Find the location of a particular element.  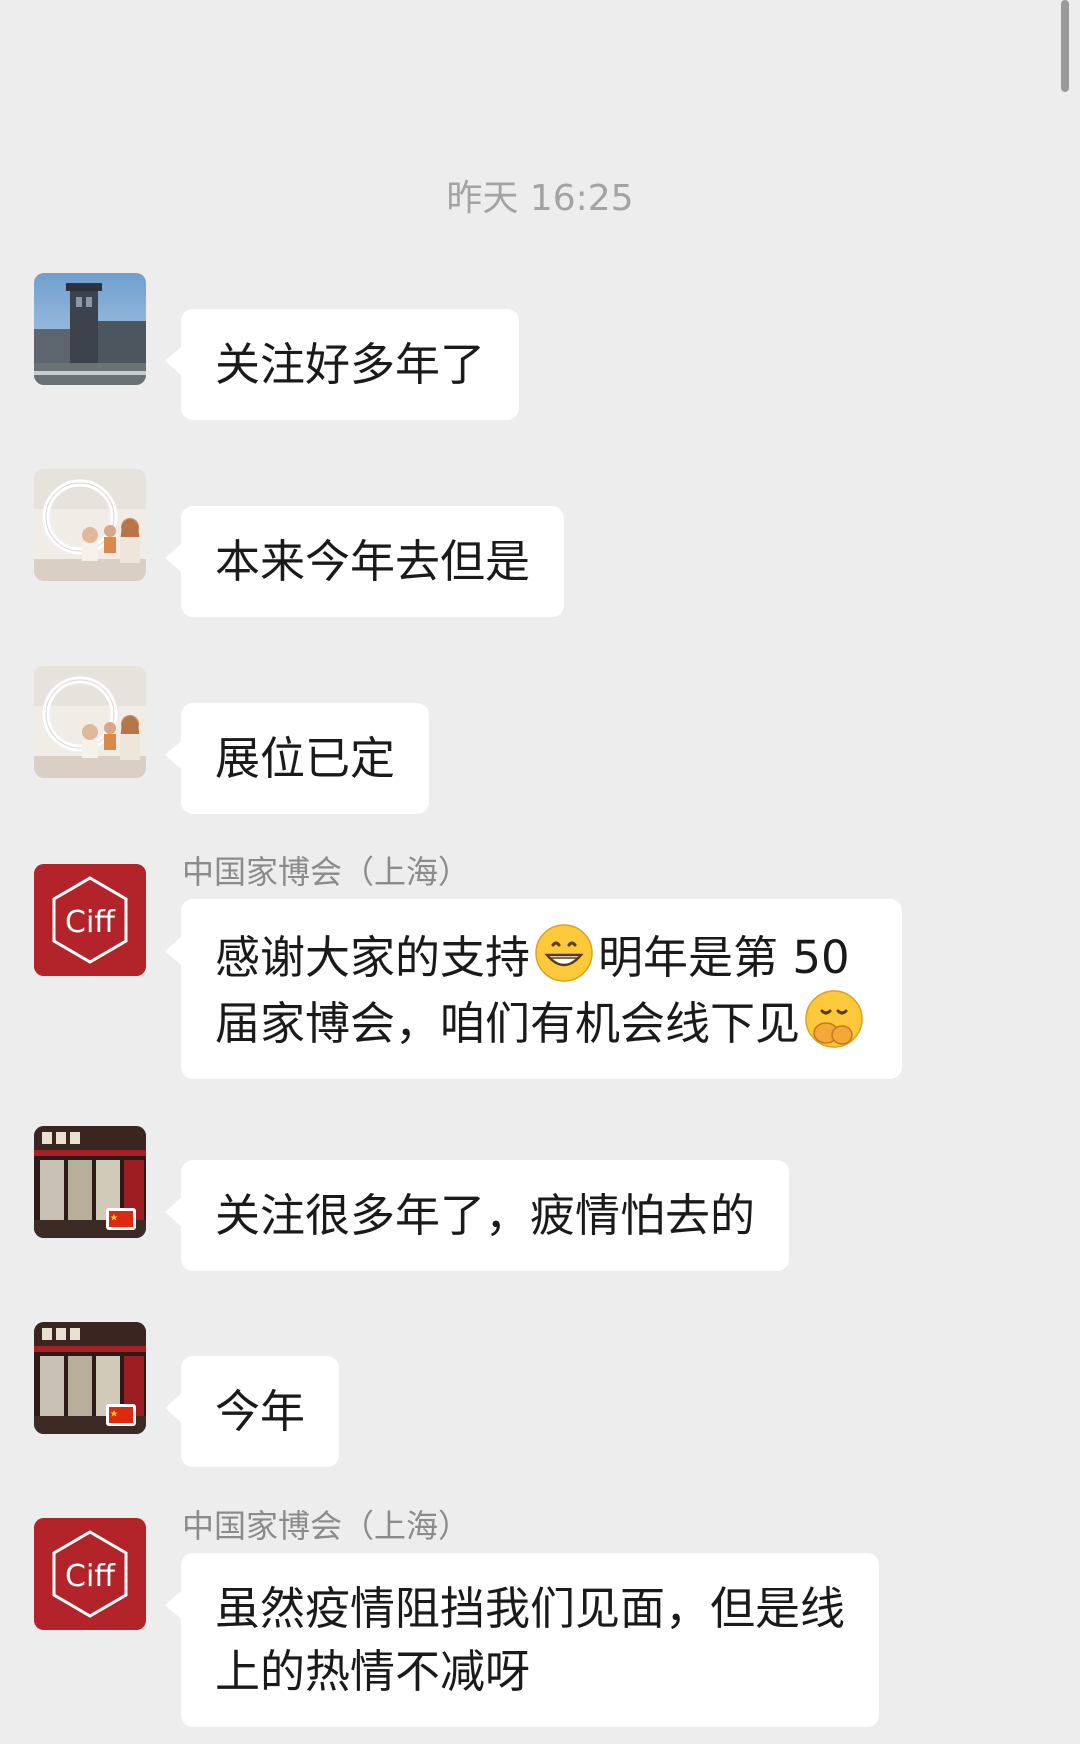

message-bubble: 本来今年去但是 is located at coordinates (364, 561).